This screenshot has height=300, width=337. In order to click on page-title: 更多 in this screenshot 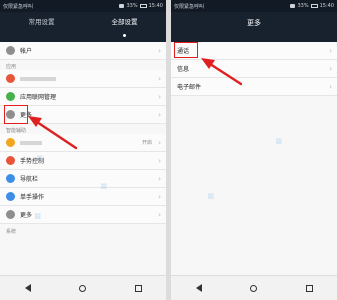, I will do `click(254, 23)`.